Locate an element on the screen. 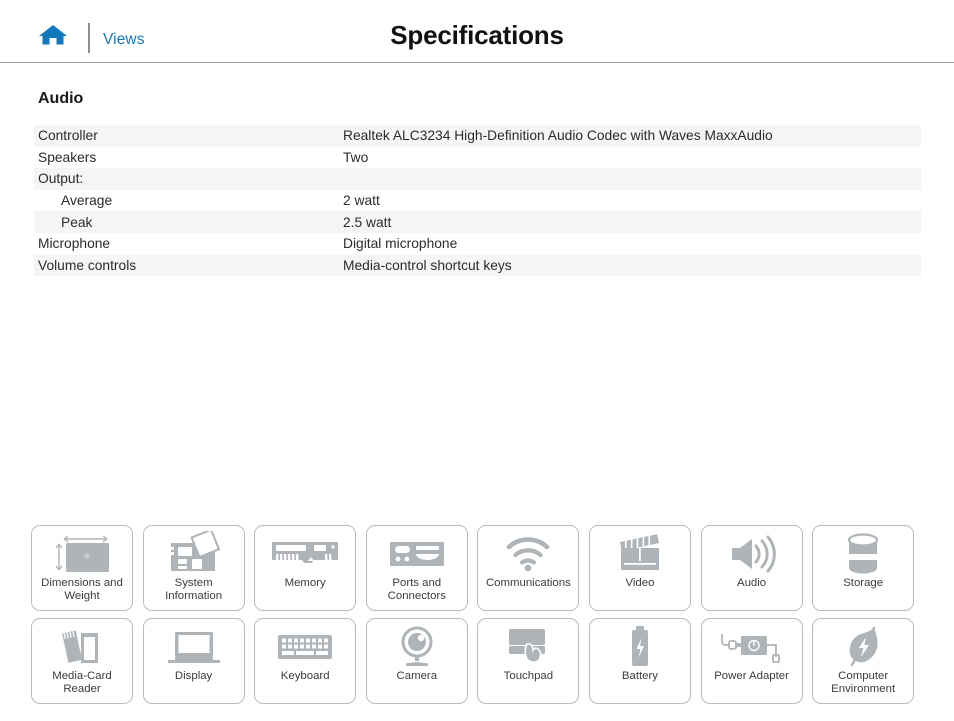 The image size is (954, 721). tile-label: Power Adapter is located at coordinates (751, 676).